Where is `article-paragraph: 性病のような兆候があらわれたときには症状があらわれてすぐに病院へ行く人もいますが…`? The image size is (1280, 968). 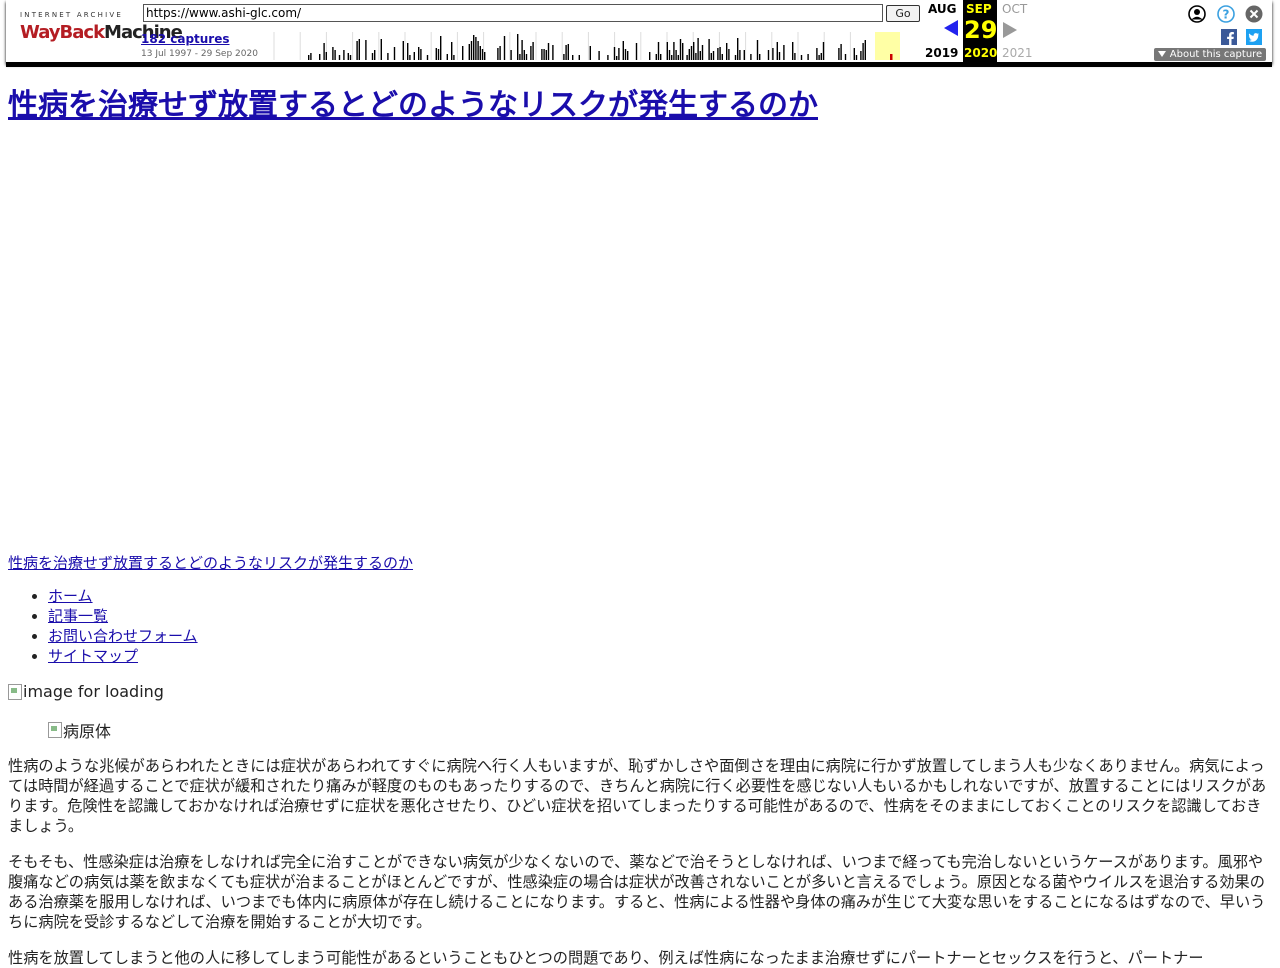
article-paragraph: 性病のような兆候があらわれたときには症状があらわれてすぐに病院へ行く人もいますが… is located at coordinates (637, 796).